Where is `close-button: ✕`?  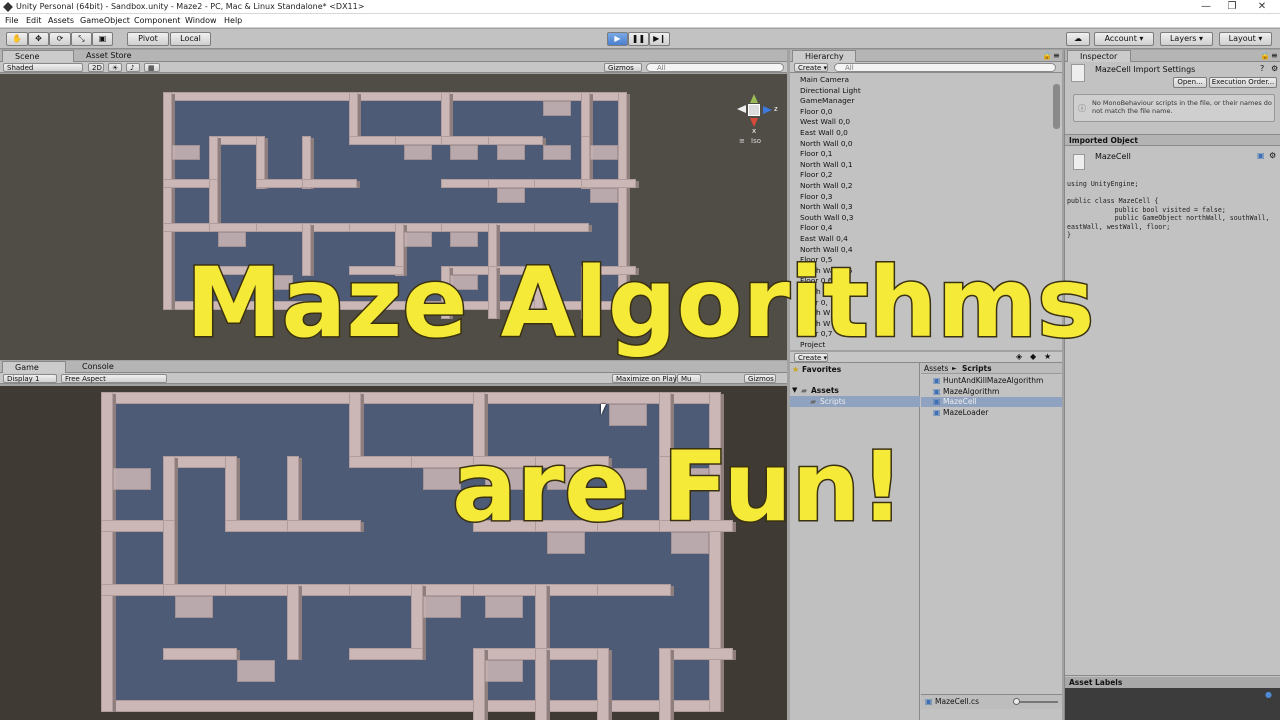 close-button: ✕ is located at coordinates (1262, 7).